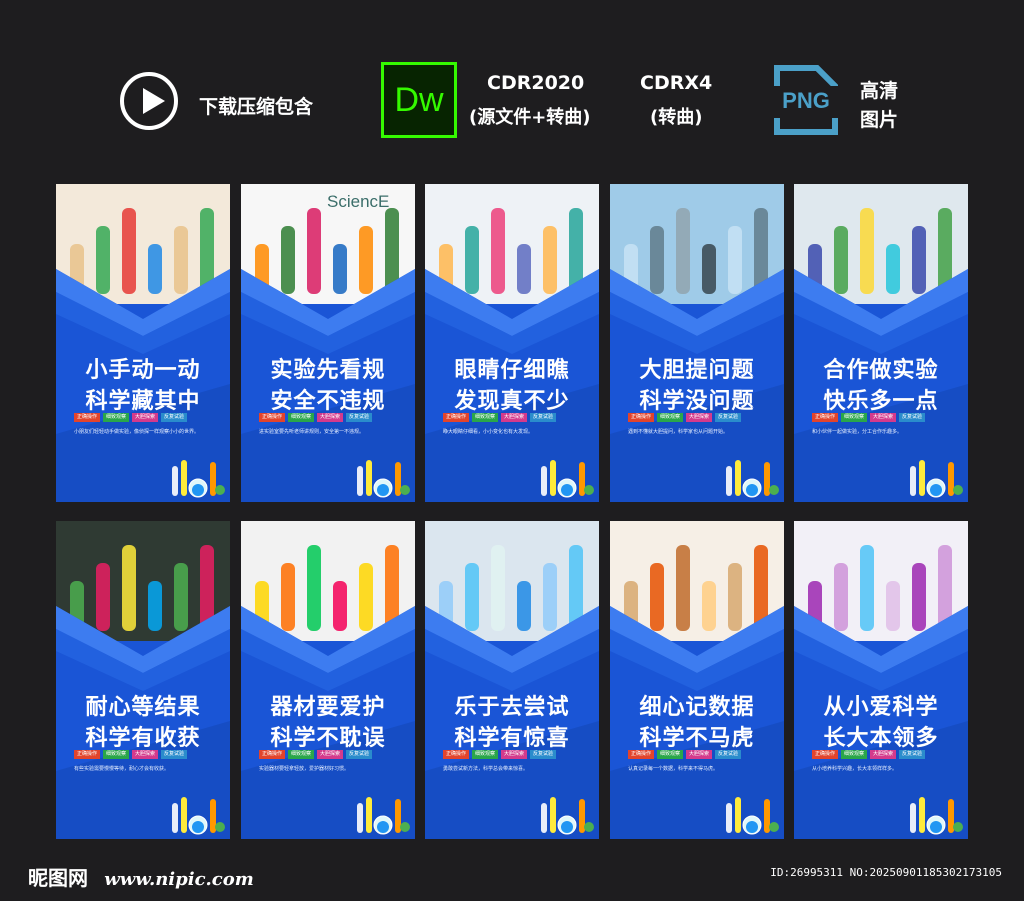 Image resolution: width=1024 pixels, height=901 pixels. Describe the element at coordinates (855, 769) in the screenshot. I see `poster-body-text: 从小培养科学兴趣，长大本领样样多。` at that location.